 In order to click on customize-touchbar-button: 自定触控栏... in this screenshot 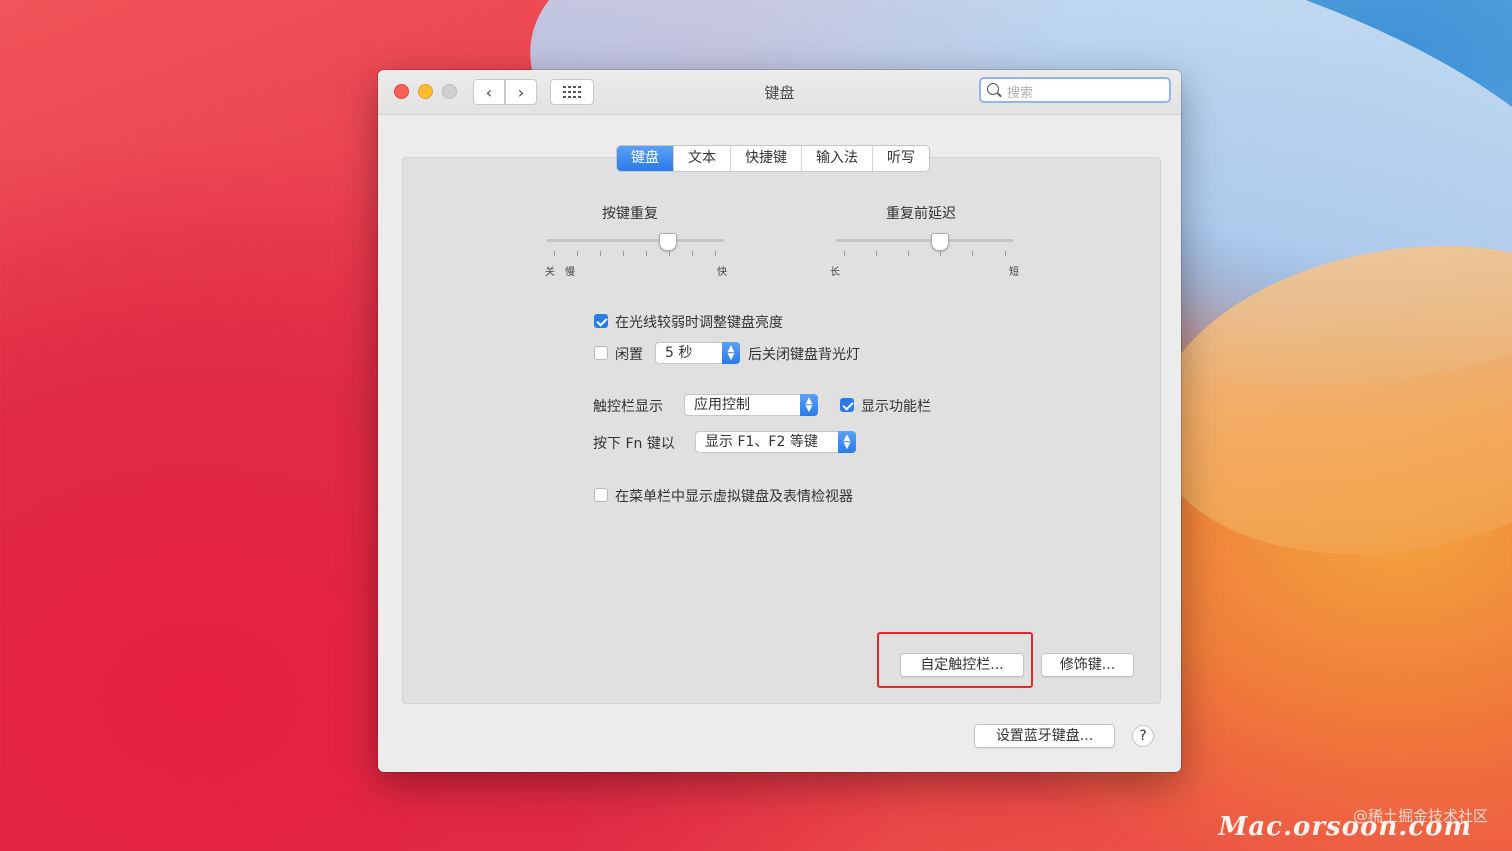, I will do `click(962, 665)`.